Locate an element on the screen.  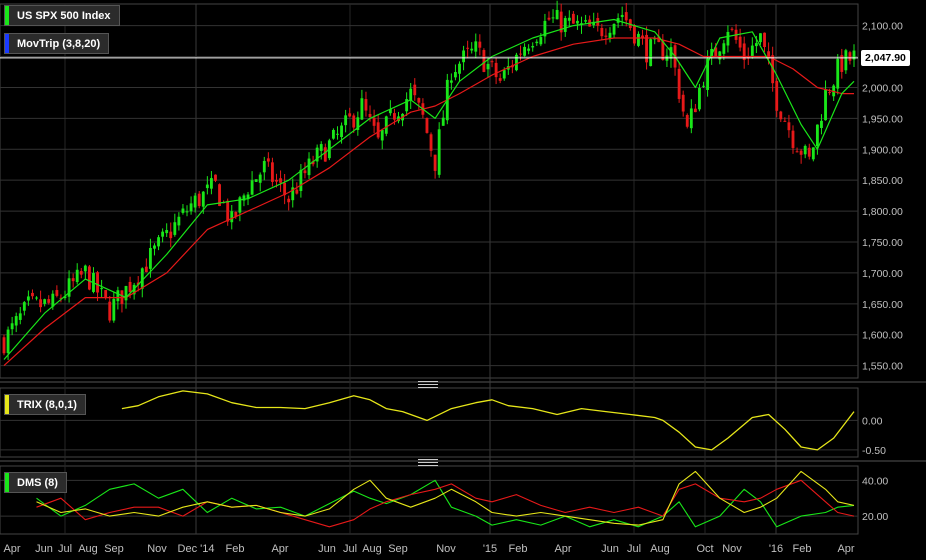
pane-resize-handle-trix is located at coordinates (428, 384).